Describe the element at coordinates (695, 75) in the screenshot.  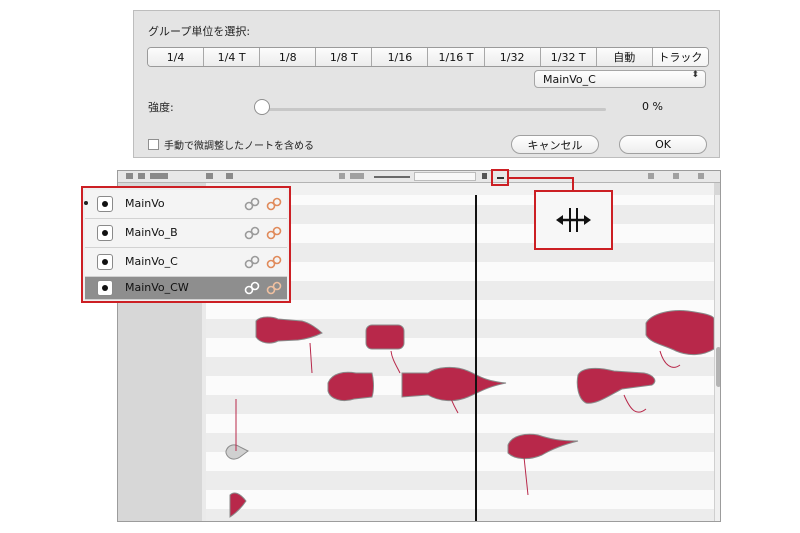
I see `popup-updown-icon: ⬍` at that location.